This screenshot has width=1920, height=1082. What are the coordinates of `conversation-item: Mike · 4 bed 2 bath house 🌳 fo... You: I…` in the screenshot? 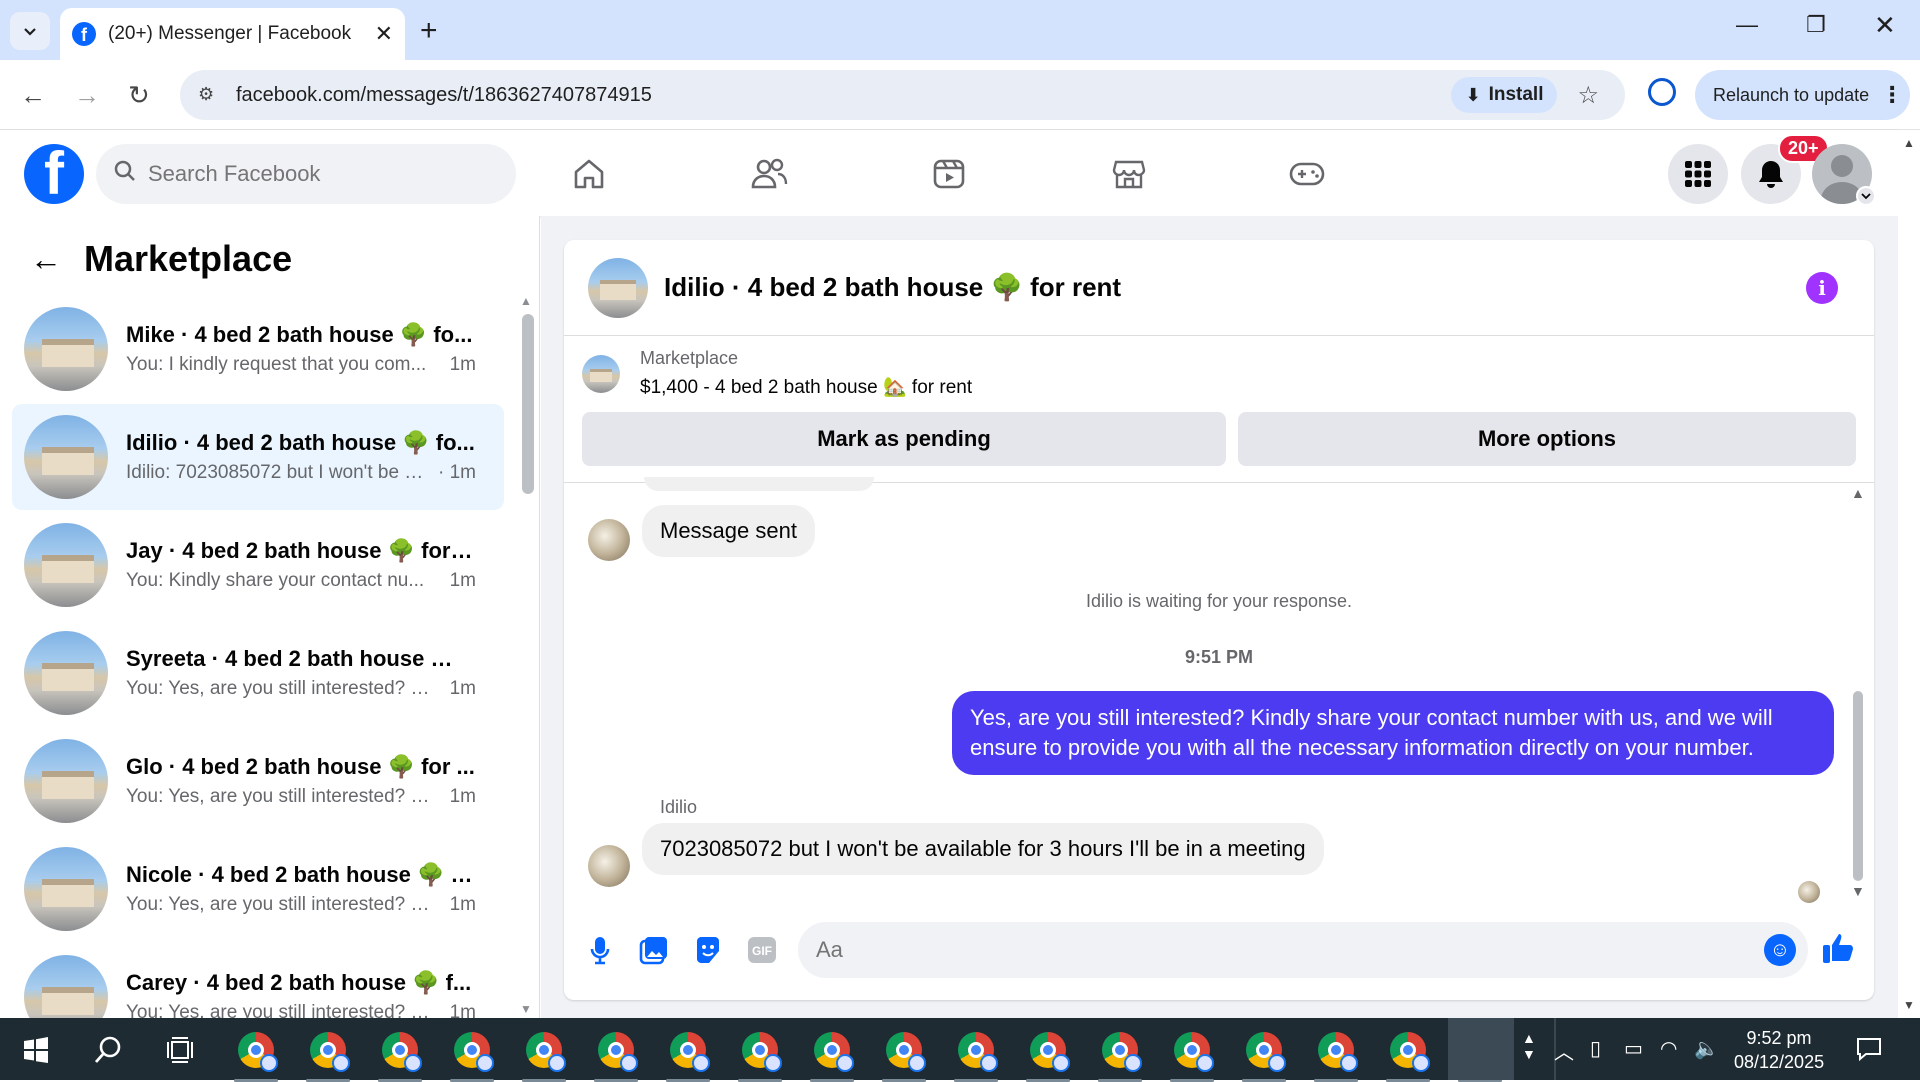 It's located at (258, 349).